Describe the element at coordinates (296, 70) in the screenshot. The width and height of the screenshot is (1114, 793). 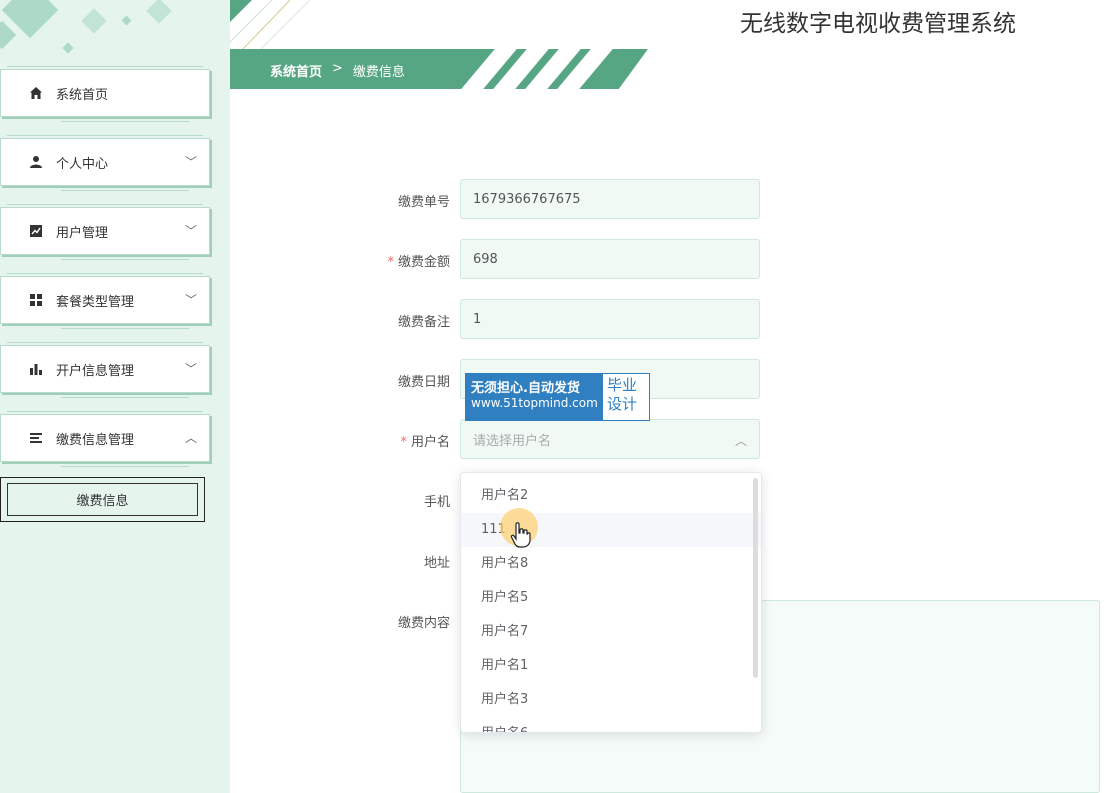
I see `breadcrumb-home-link: 系统首页` at that location.